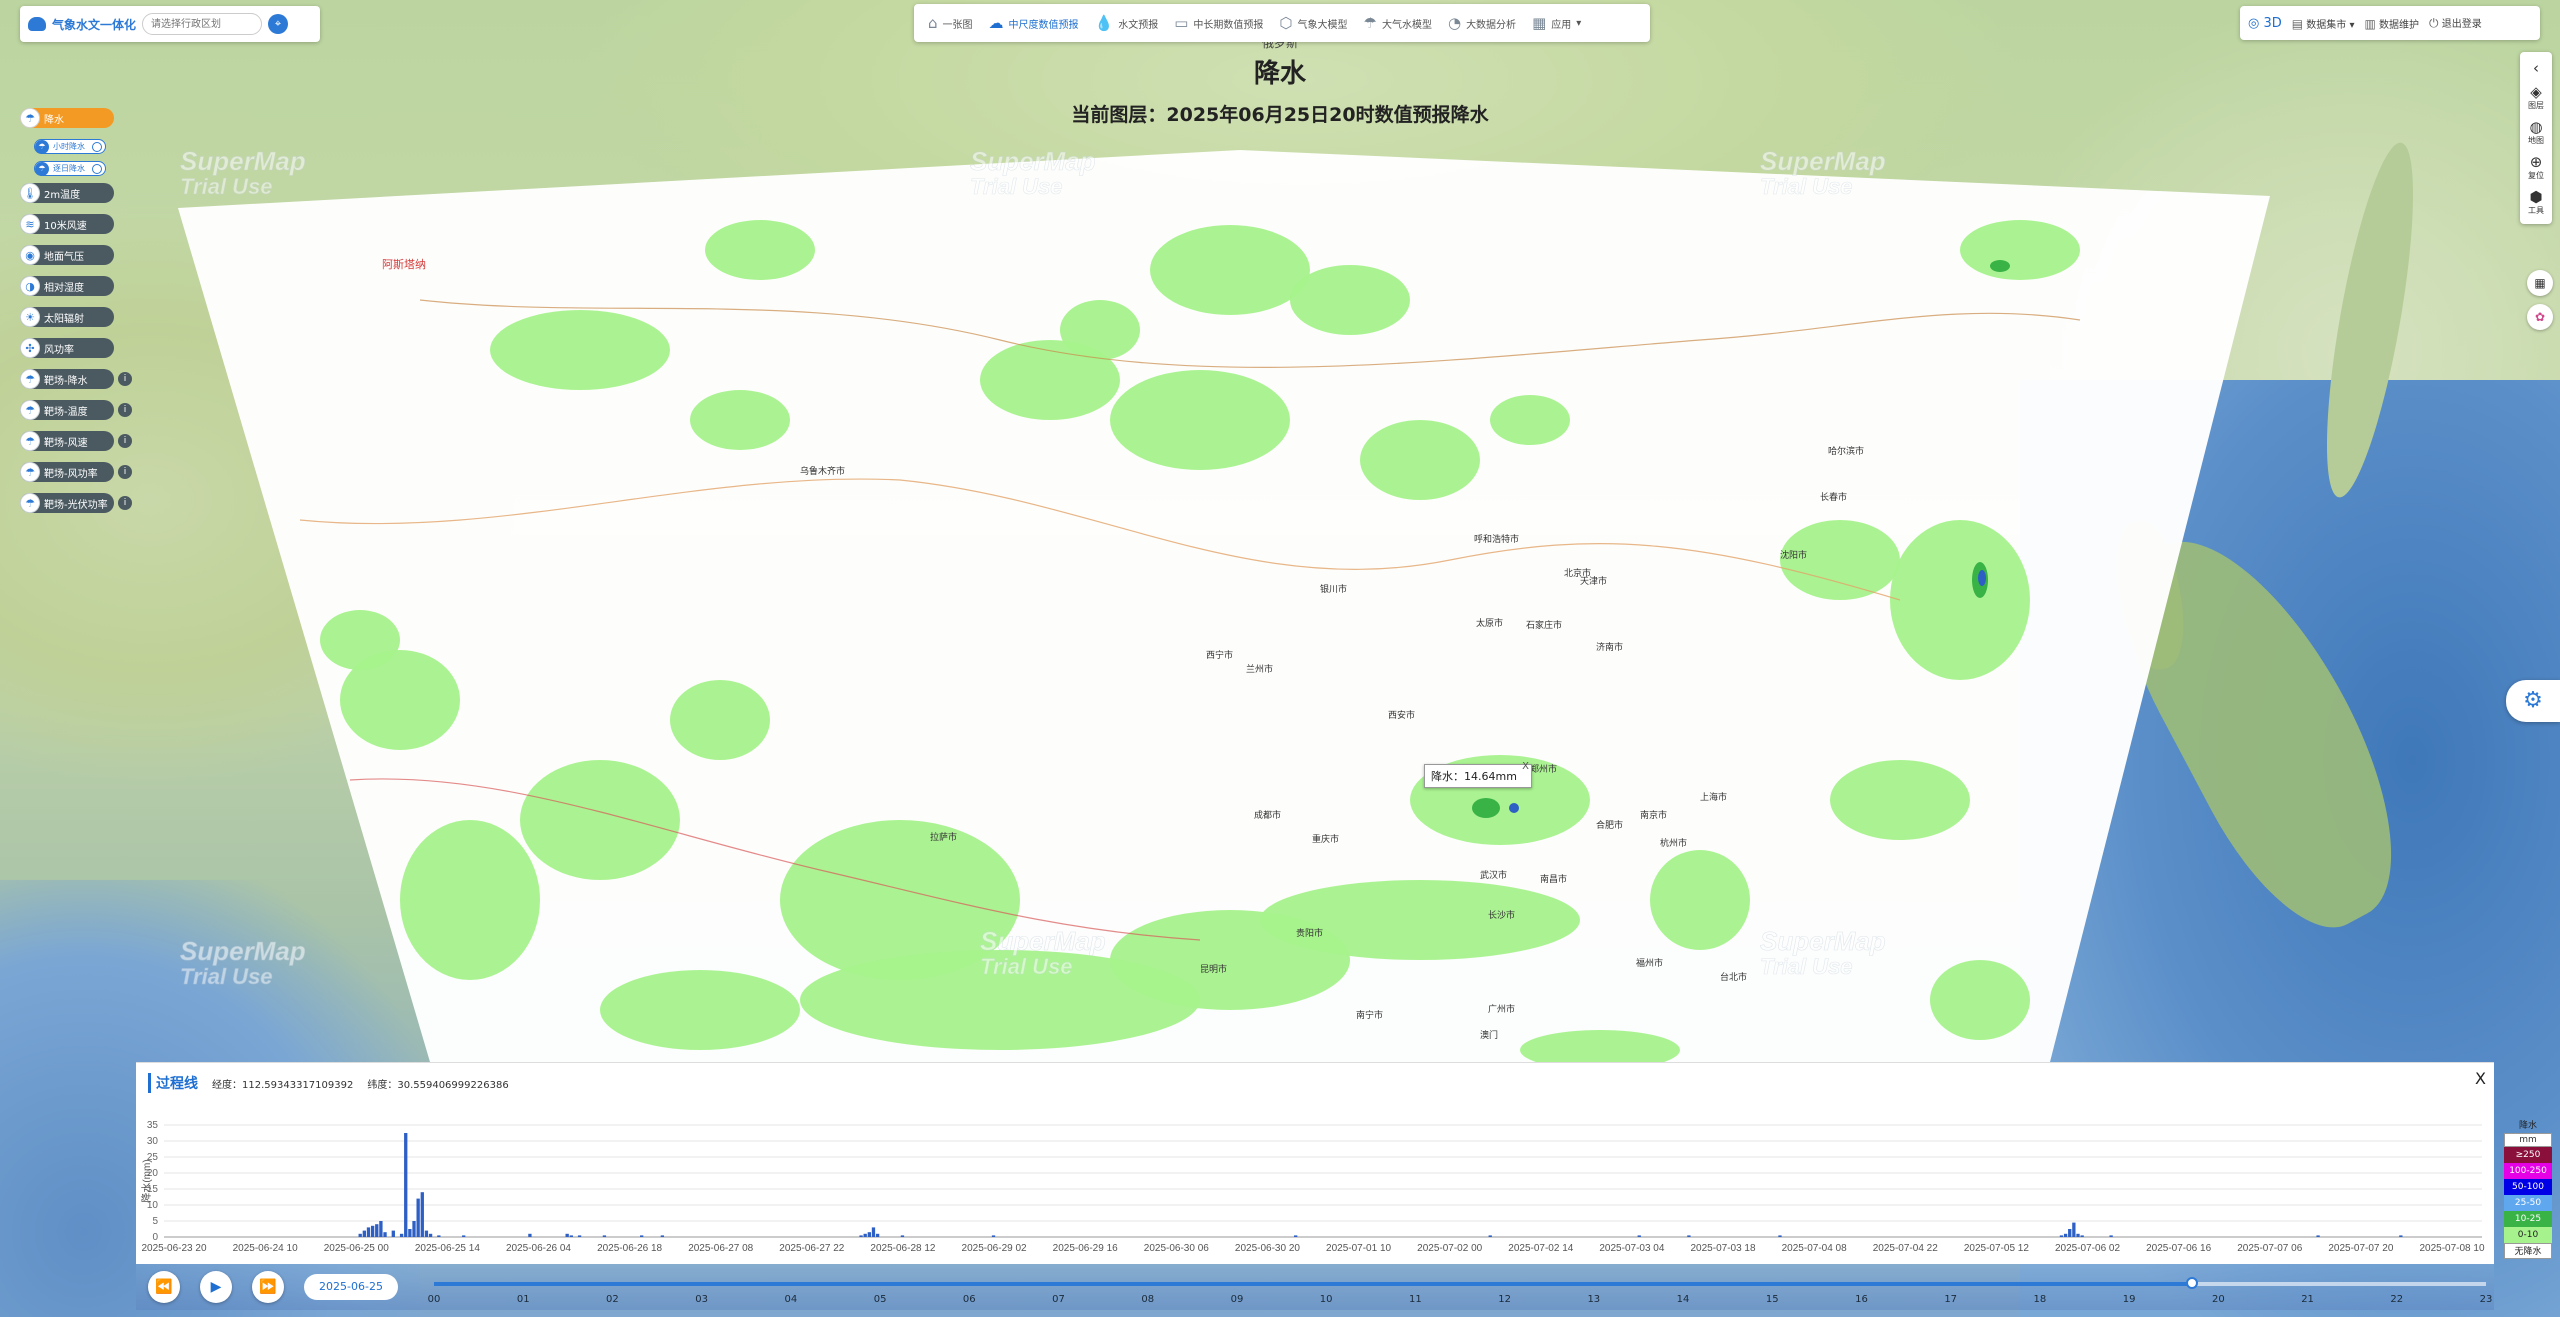  What do you see at coordinates (278, 24) in the screenshot?
I see `locate-icon: ⌖` at bounding box center [278, 24].